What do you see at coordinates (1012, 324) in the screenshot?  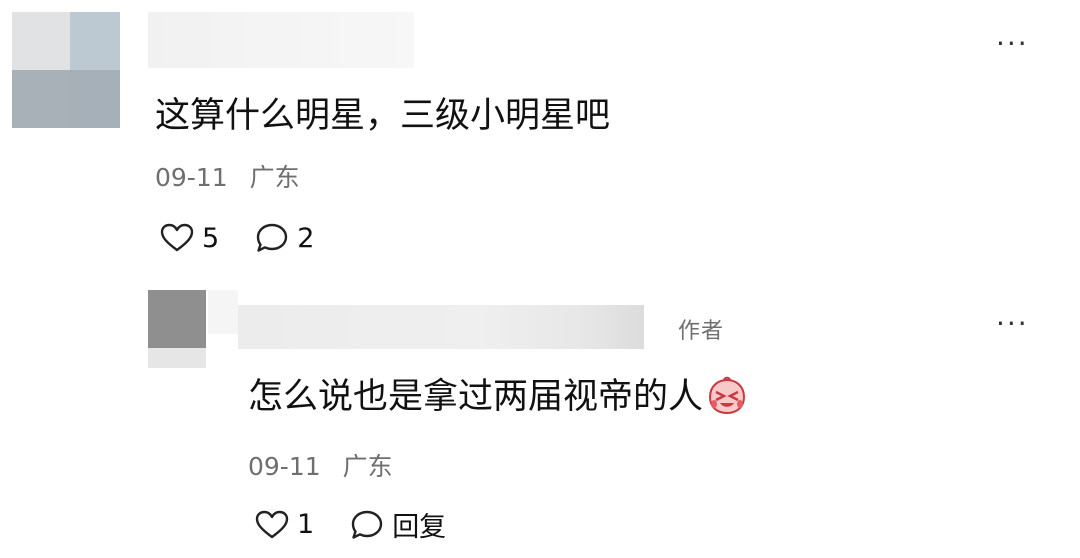 I see `reply-more-options-icon: ···` at bounding box center [1012, 324].